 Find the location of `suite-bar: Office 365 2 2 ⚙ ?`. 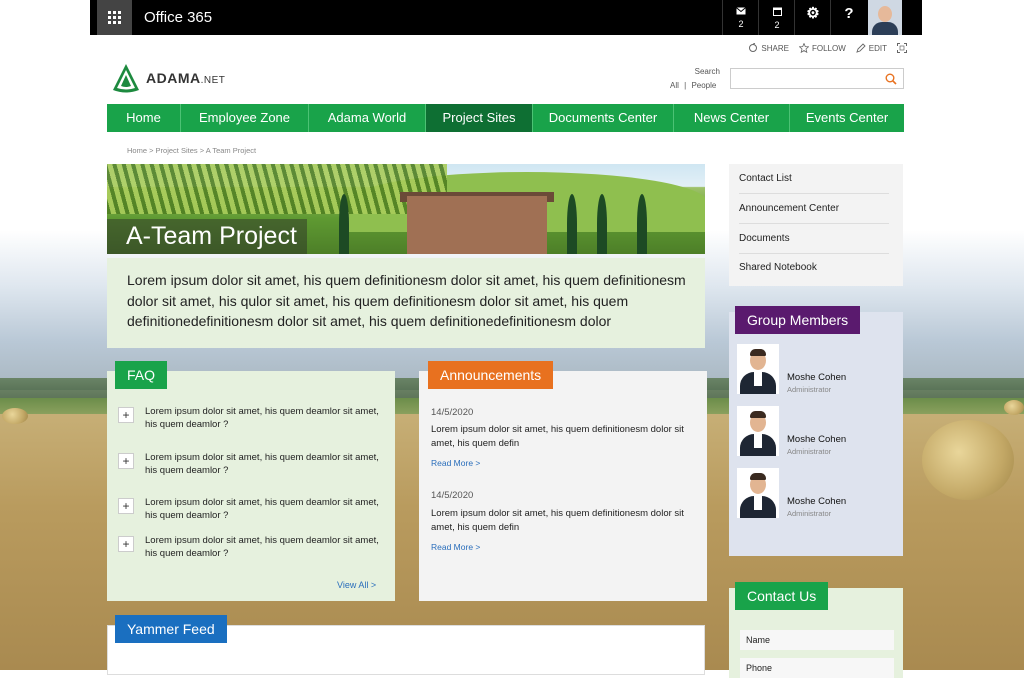

suite-bar: Office 365 2 2 ⚙ ? is located at coordinates (506, 17).